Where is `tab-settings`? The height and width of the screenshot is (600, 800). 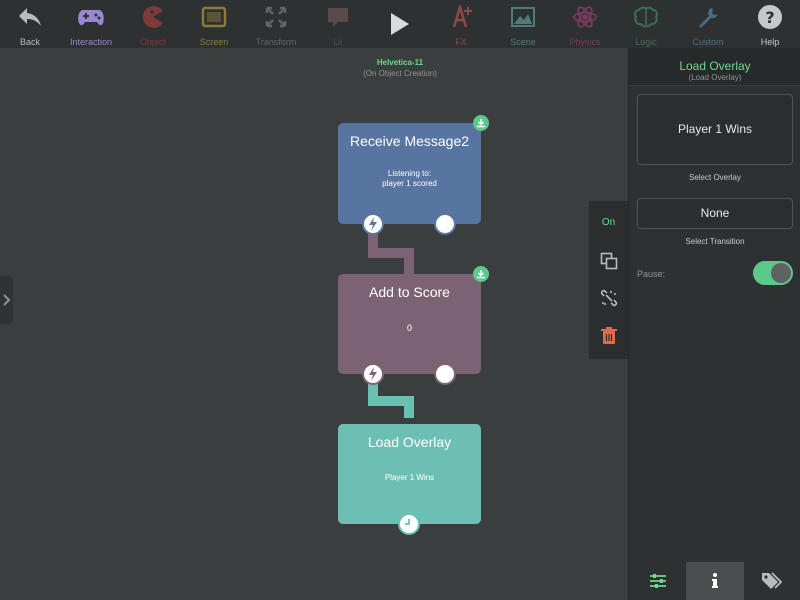
tab-settings is located at coordinates (658, 581).